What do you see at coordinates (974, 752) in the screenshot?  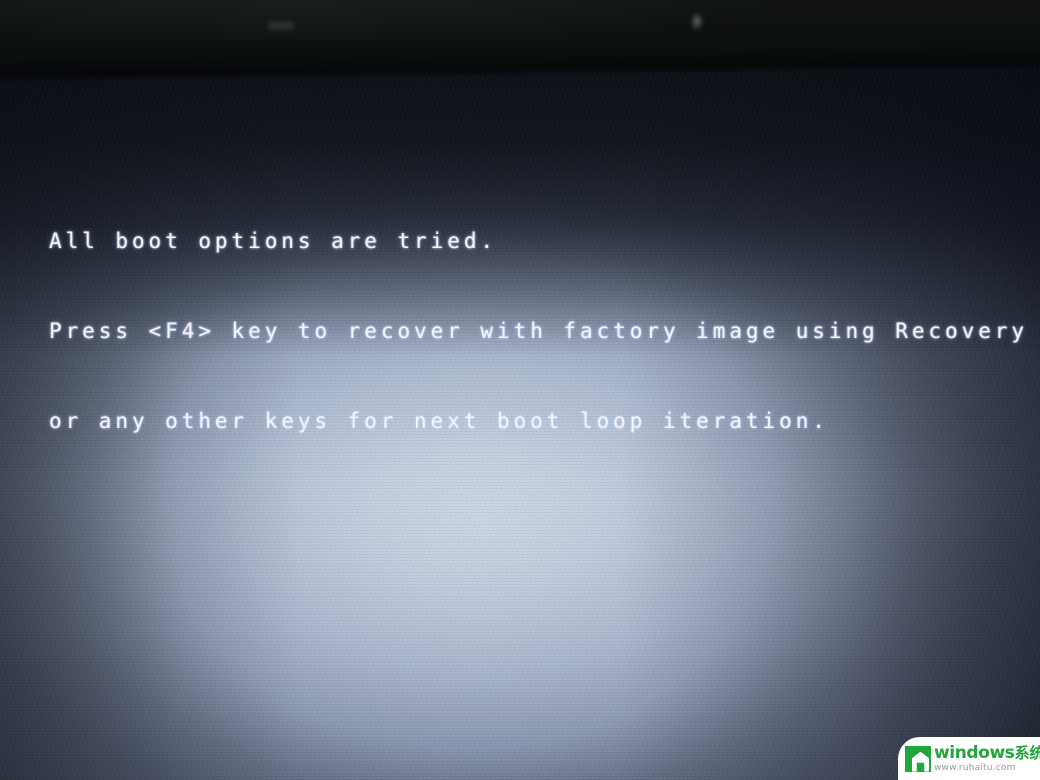 I see `watermark-brand-latin: windows` at bounding box center [974, 752].